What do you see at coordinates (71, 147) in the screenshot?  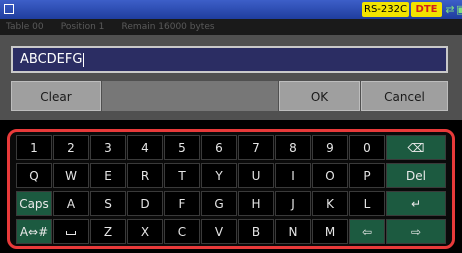 I see `key-2: 2` at bounding box center [71, 147].